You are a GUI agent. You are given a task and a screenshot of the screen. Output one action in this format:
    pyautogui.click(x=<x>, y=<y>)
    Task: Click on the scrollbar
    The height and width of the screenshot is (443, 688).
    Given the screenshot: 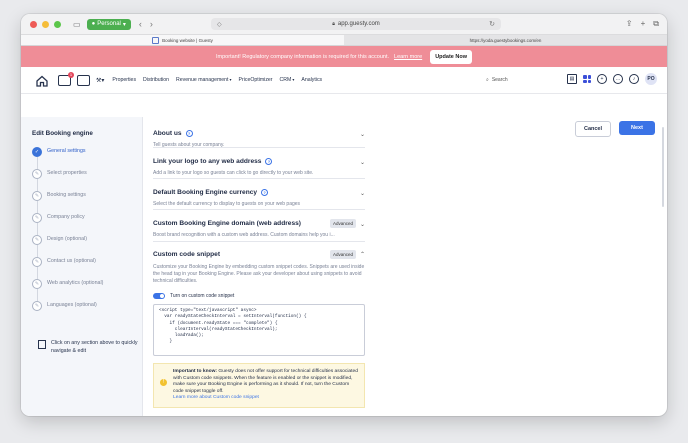 What is the action you would take?
    pyautogui.click(x=663, y=167)
    